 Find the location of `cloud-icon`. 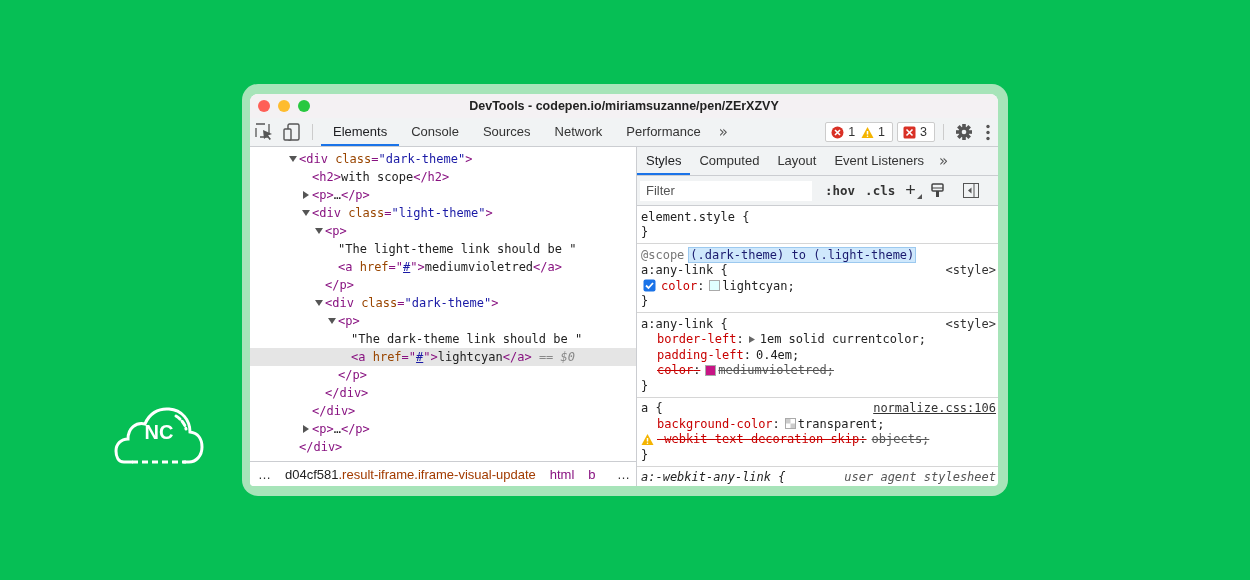

cloud-icon is located at coordinates (159, 436).